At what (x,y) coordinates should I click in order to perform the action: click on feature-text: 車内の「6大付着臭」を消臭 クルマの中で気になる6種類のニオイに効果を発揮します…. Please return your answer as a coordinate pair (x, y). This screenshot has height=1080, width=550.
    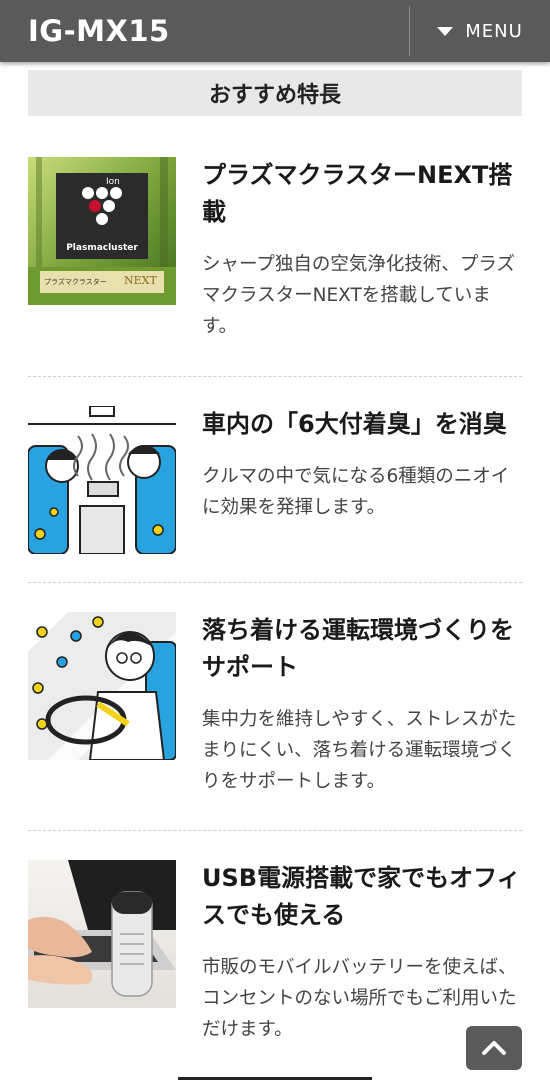
    Looking at the image, I should click on (362, 480).